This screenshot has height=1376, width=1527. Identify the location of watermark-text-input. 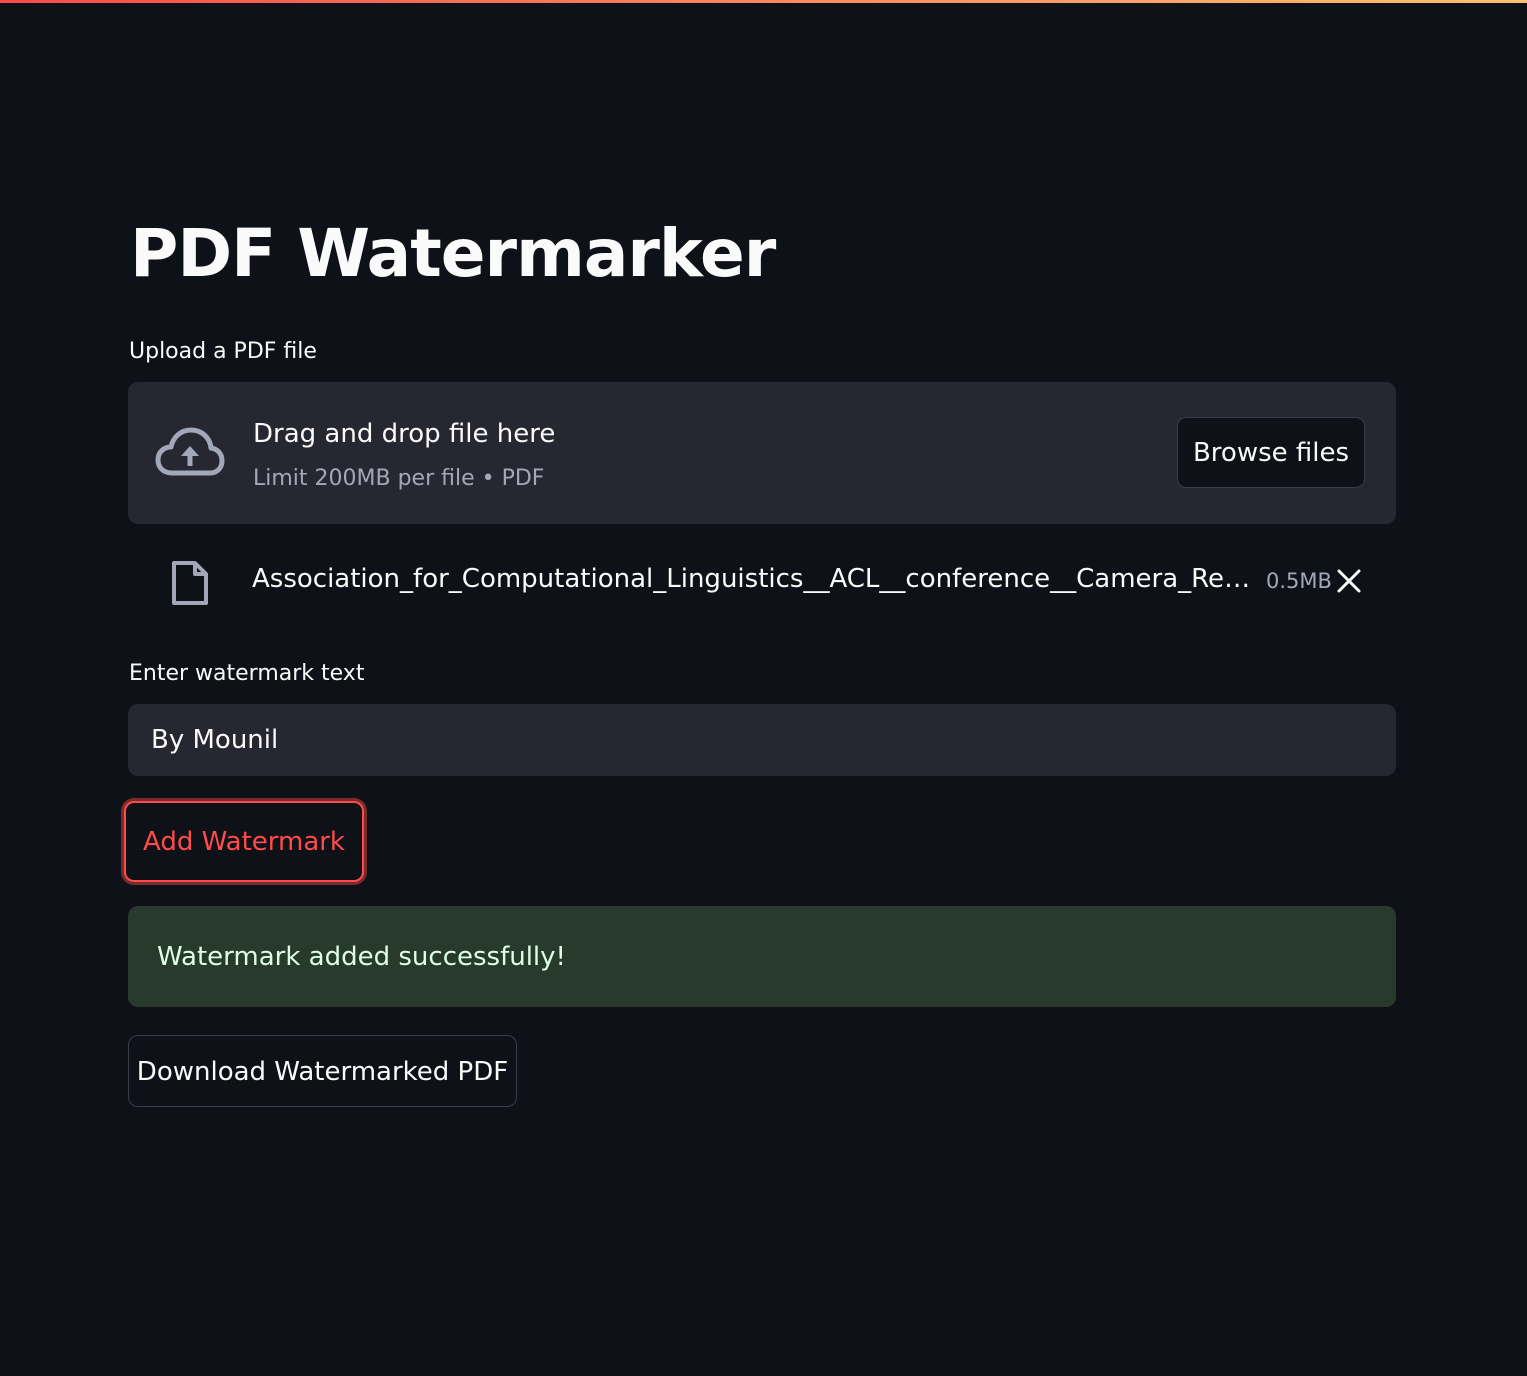
(762, 740).